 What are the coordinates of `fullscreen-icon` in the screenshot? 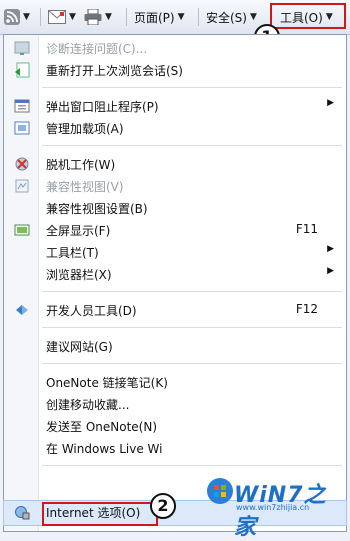 It's located at (22, 230).